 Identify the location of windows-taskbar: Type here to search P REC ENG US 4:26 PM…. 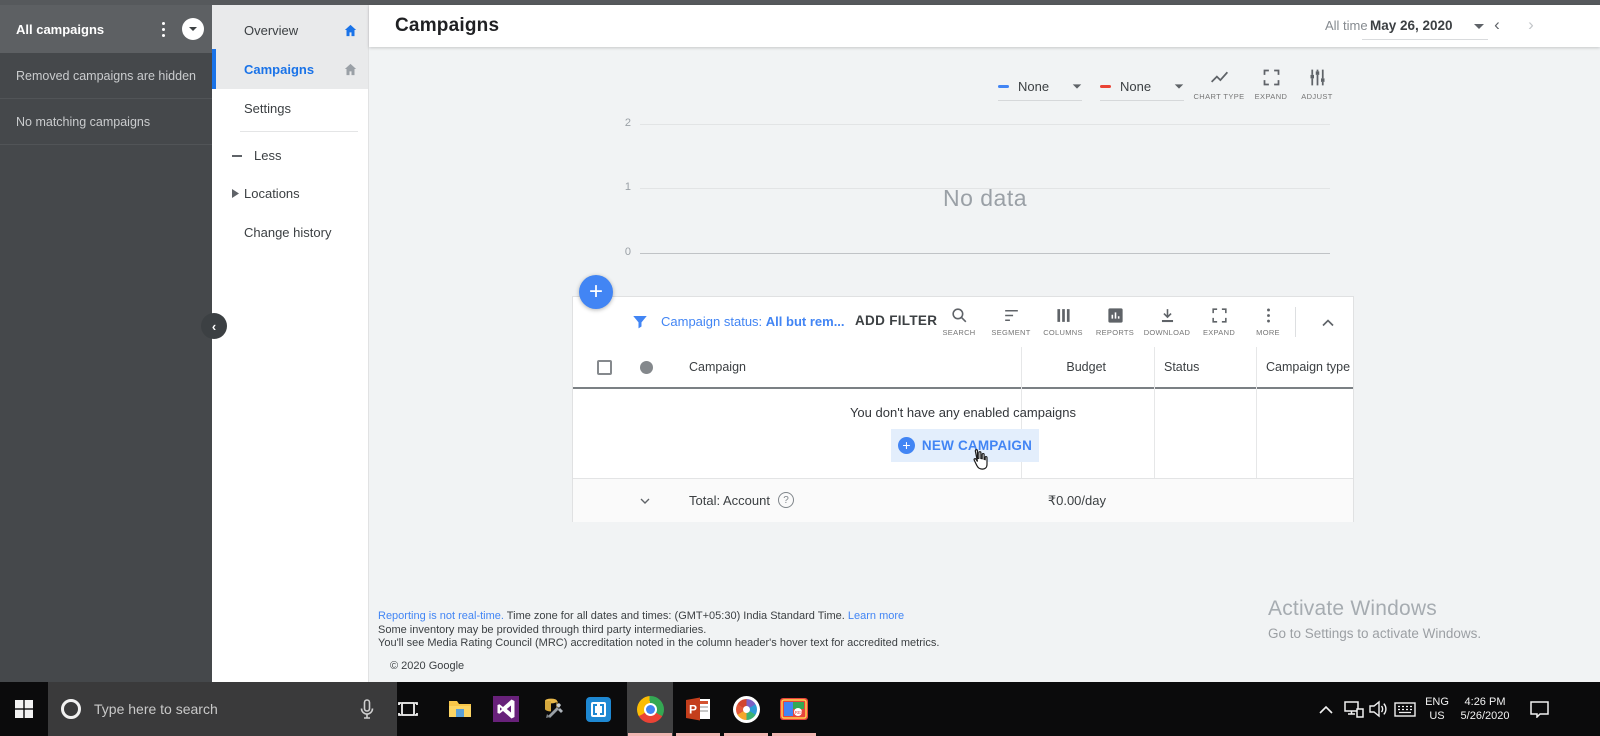
(800, 709).